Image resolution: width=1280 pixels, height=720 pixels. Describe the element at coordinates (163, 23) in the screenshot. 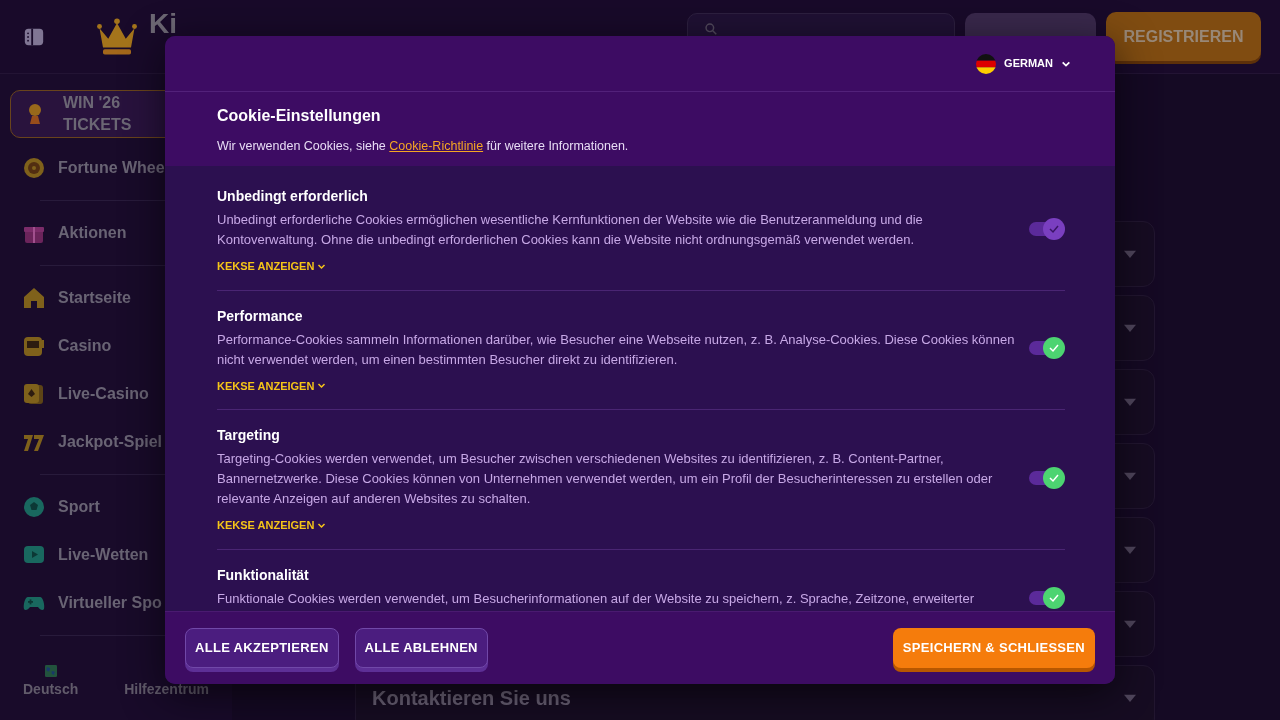

I see `logo-text: Ki` at that location.